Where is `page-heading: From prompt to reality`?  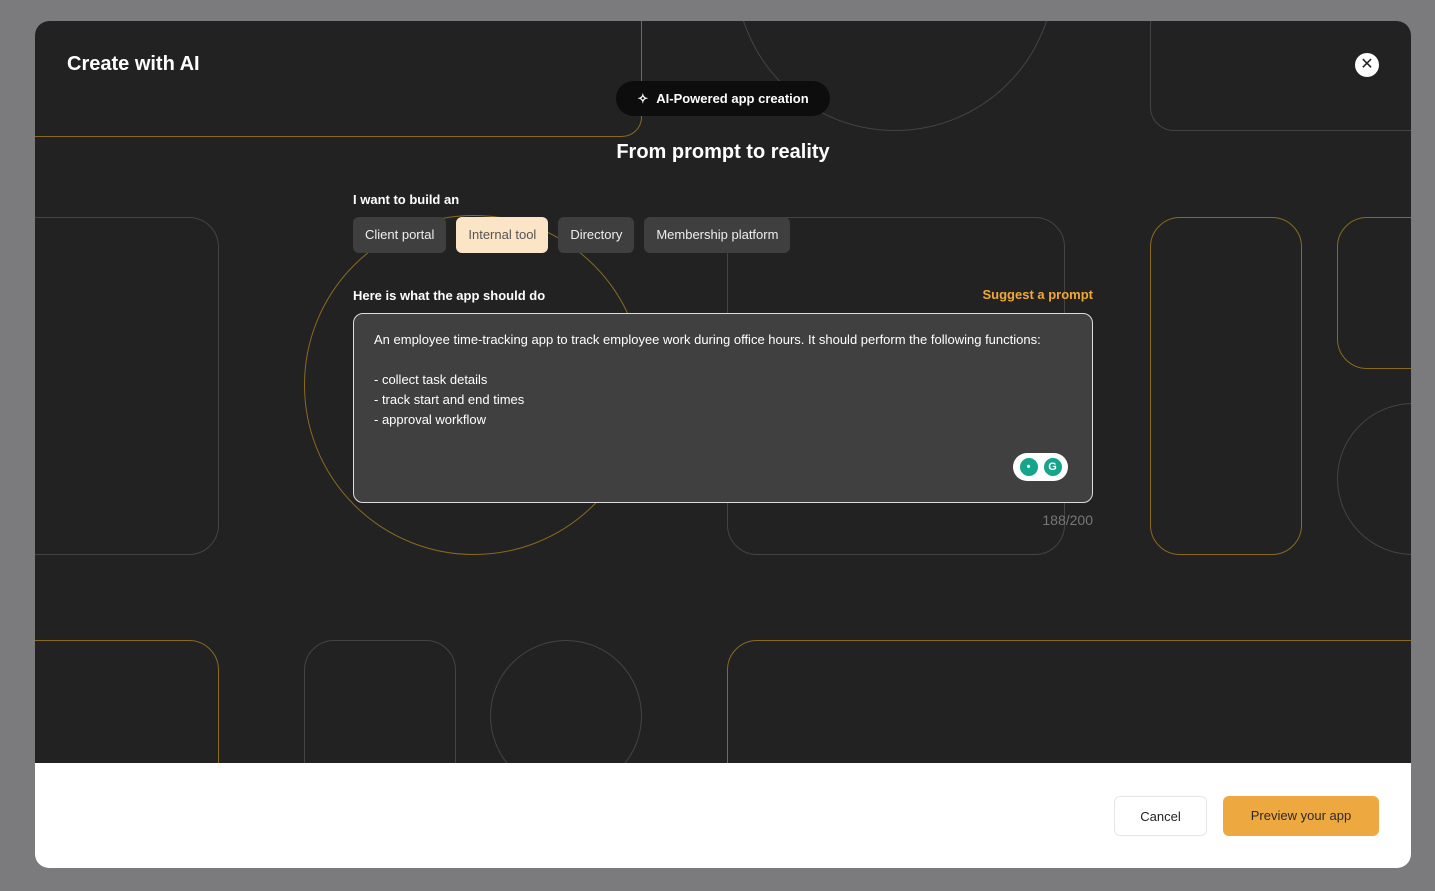 page-heading: From prompt to reality is located at coordinates (723, 152).